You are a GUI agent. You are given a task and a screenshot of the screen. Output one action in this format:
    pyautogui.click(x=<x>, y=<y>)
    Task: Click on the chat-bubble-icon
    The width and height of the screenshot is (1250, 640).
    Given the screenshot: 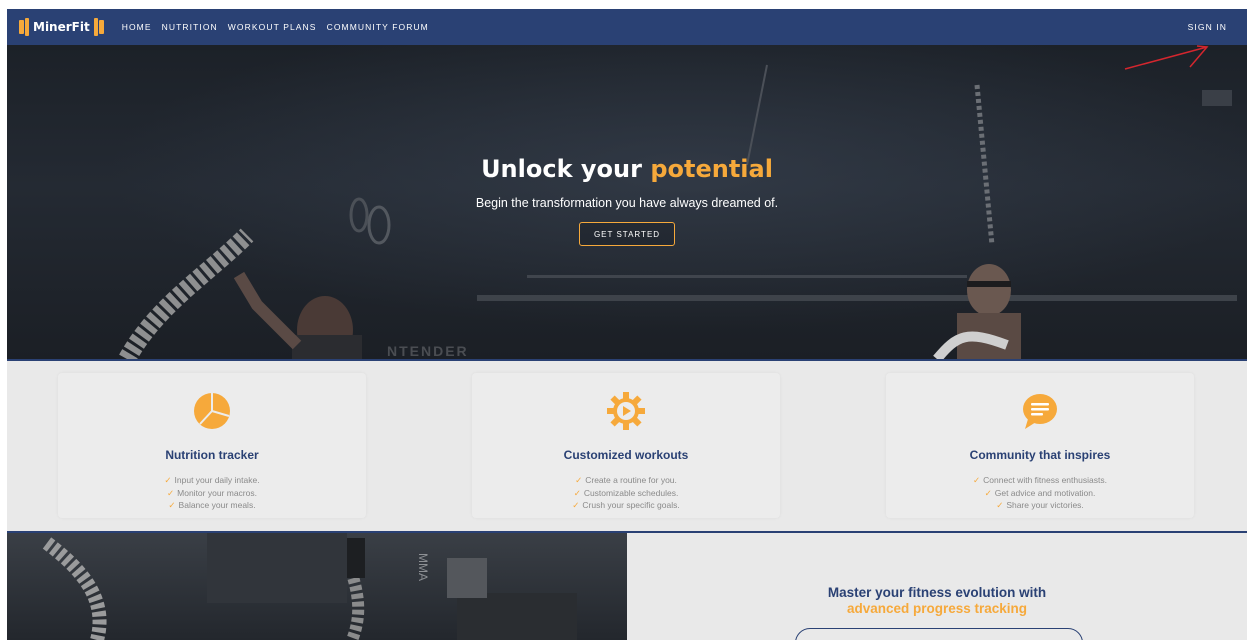 What is the action you would take?
    pyautogui.click(x=1040, y=411)
    